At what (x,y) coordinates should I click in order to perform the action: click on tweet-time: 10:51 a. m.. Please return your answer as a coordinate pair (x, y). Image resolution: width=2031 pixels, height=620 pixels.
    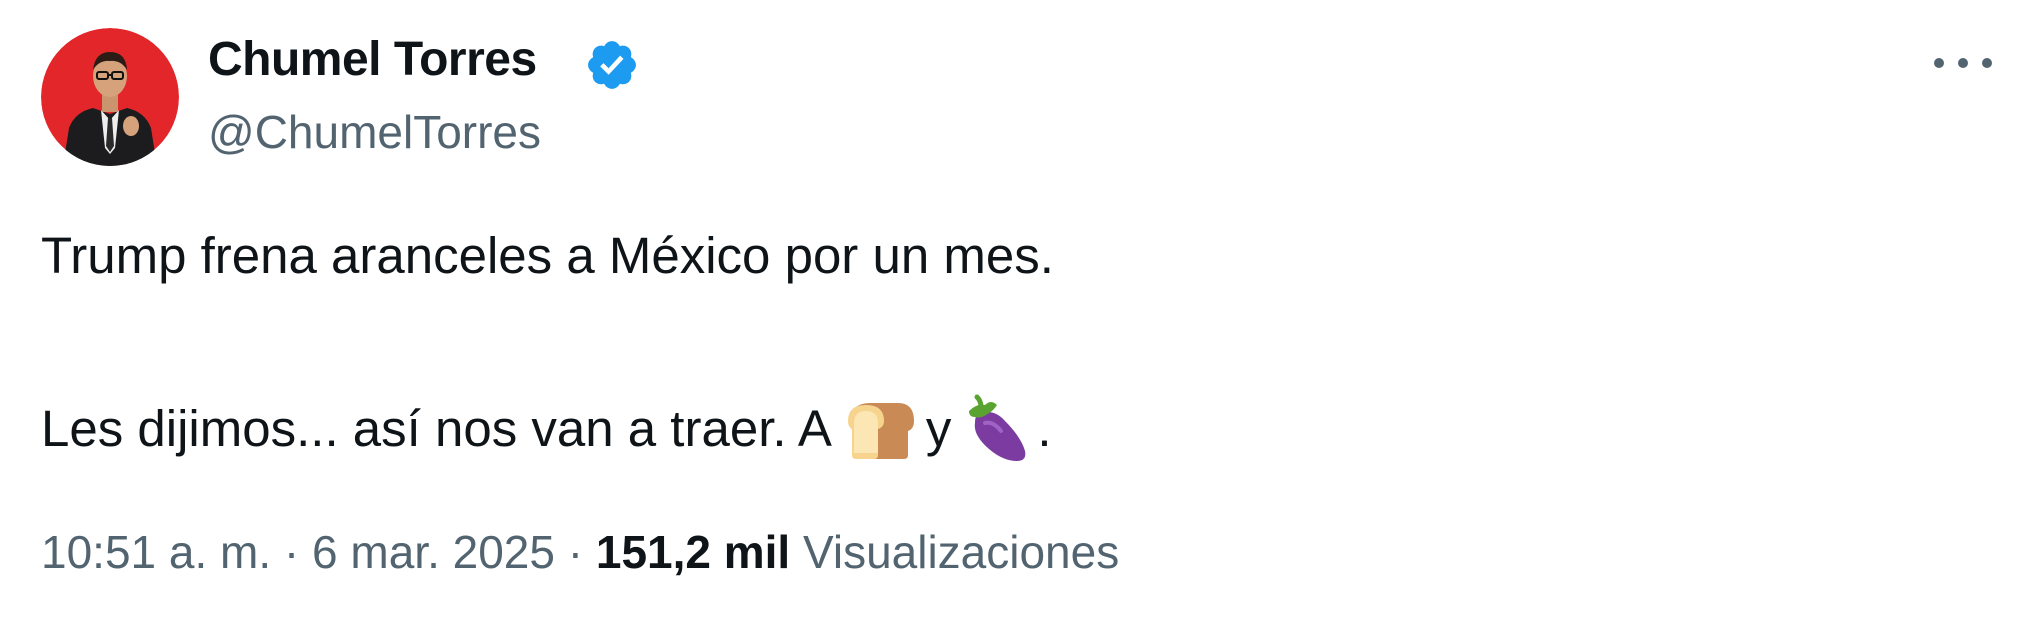
    Looking at the image, I should click on (156, 552).